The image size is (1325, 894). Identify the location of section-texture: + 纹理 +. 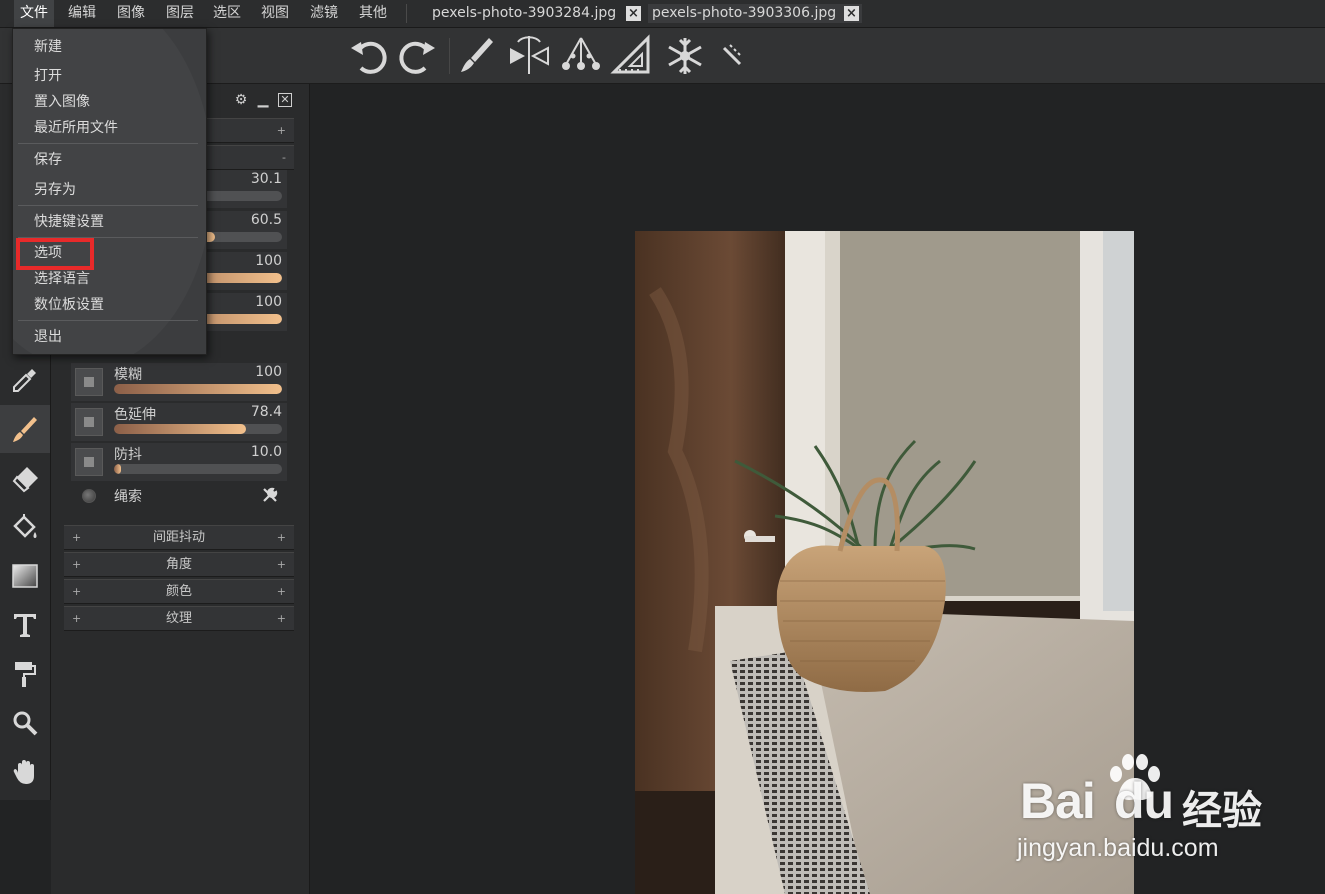
(179, 618).